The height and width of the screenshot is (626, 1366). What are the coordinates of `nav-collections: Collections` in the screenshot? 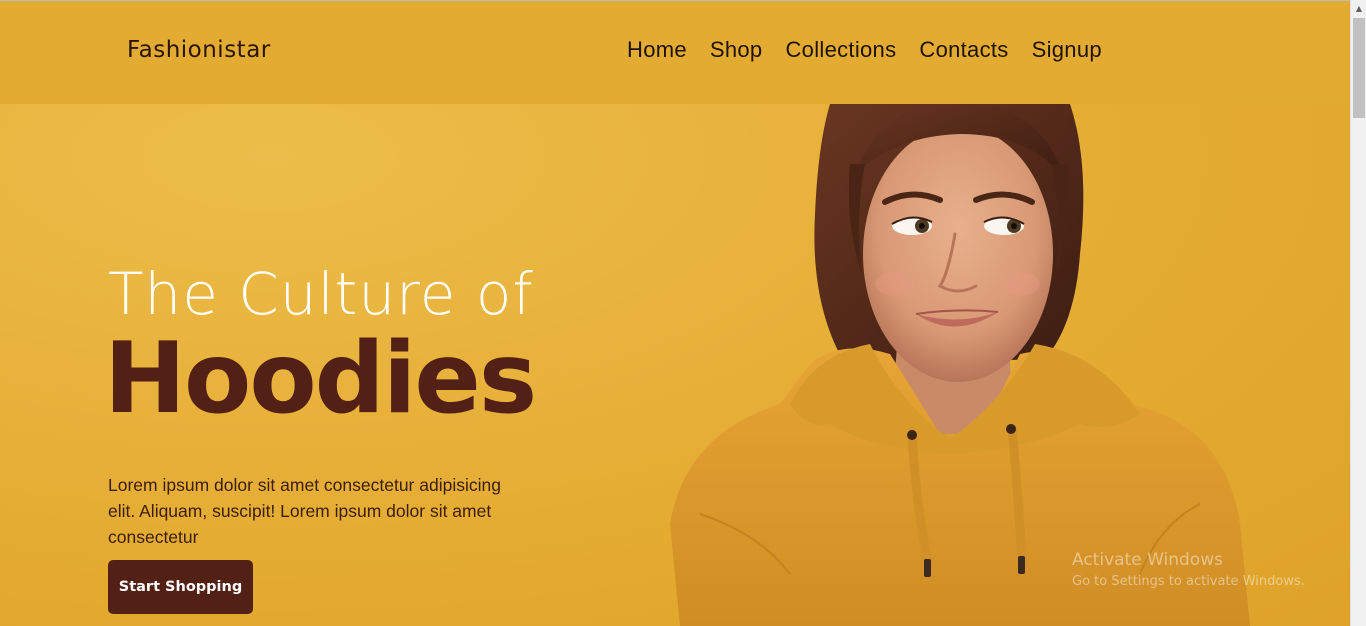 It's located at (840, 50).